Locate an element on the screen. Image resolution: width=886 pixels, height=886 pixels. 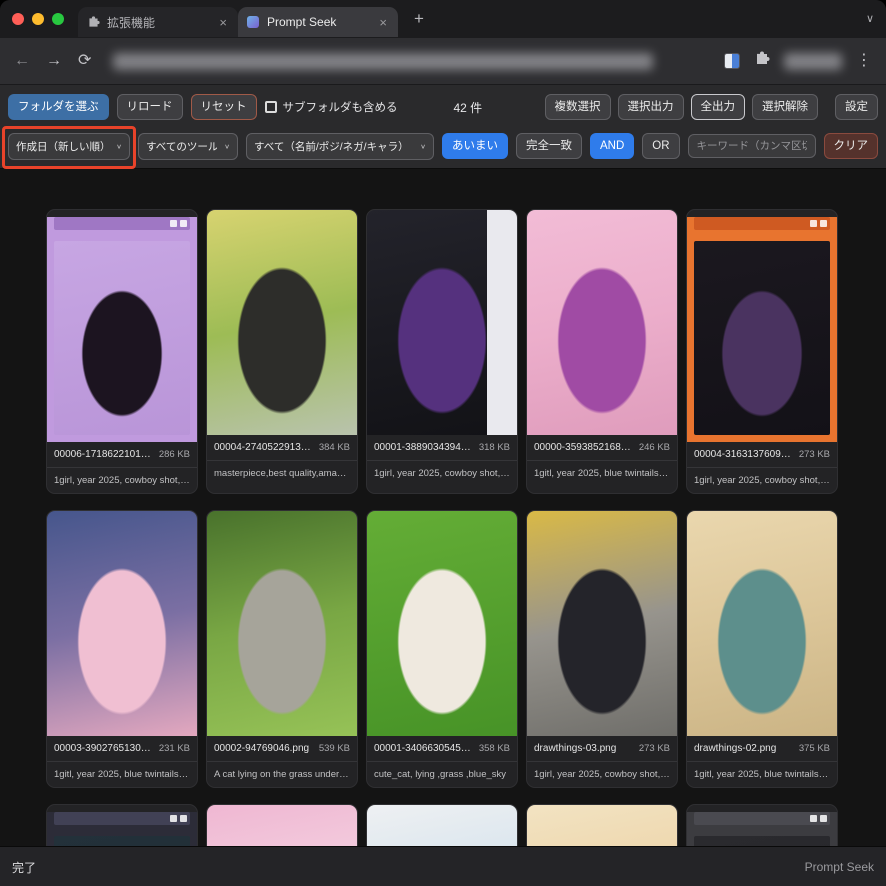
or-operator-button: OR is located at coordinates (661, 146).